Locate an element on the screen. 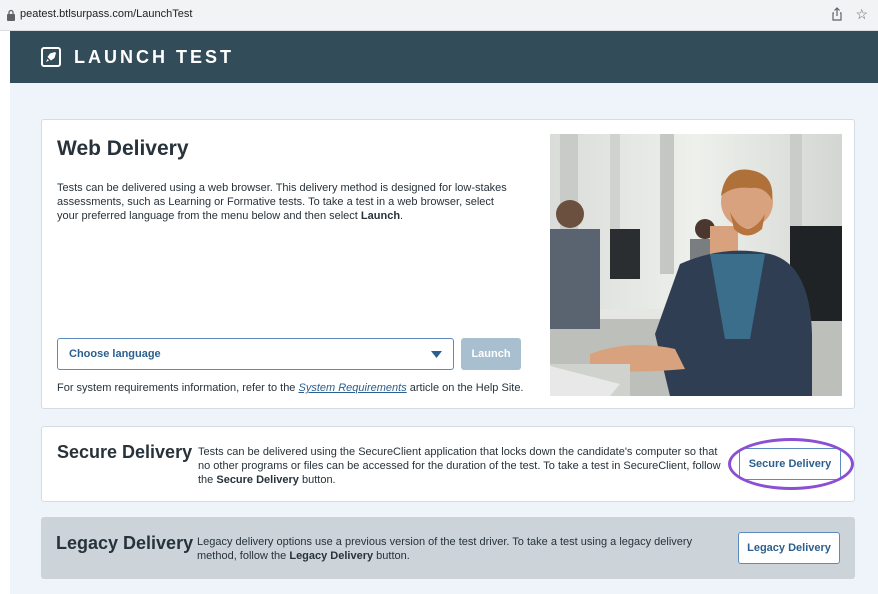  bookmark-star-icon: ☆ is located at coordinates (861, 14).